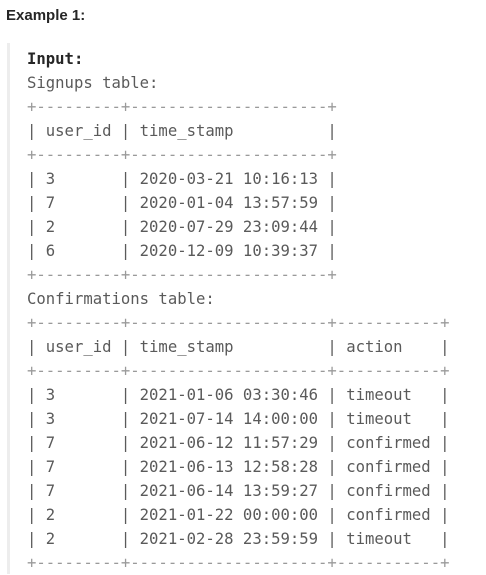 The height and width of the screenshot is (575, 486). Describe the element at coordinates (238, 515) in the screenshot. I see `confirmations-table-row: | 2 | 2021-01-22 00:00:00 | confirmed |` at that location.